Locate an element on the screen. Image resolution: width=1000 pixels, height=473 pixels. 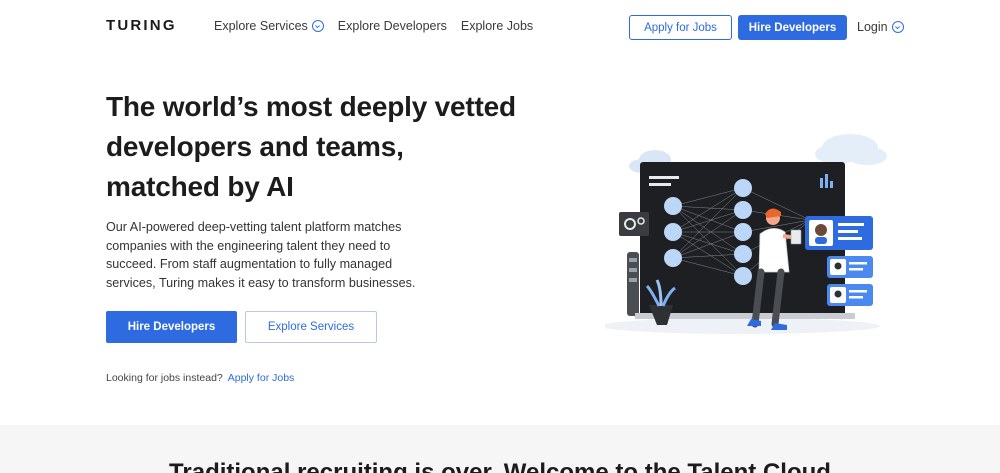
hero-title-line: The world’s most deeply vetted is located at coordinates (311, 106).